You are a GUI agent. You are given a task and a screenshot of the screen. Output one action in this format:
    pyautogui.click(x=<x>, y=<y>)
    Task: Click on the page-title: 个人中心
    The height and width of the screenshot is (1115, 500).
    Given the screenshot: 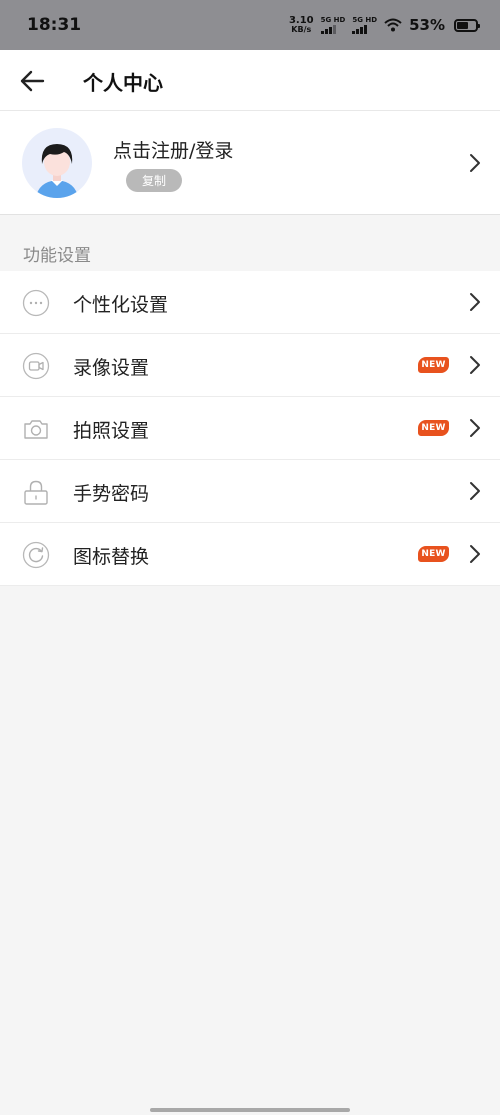 What is the action you would take?
    pyautogui.click(x=123, y=83)
    